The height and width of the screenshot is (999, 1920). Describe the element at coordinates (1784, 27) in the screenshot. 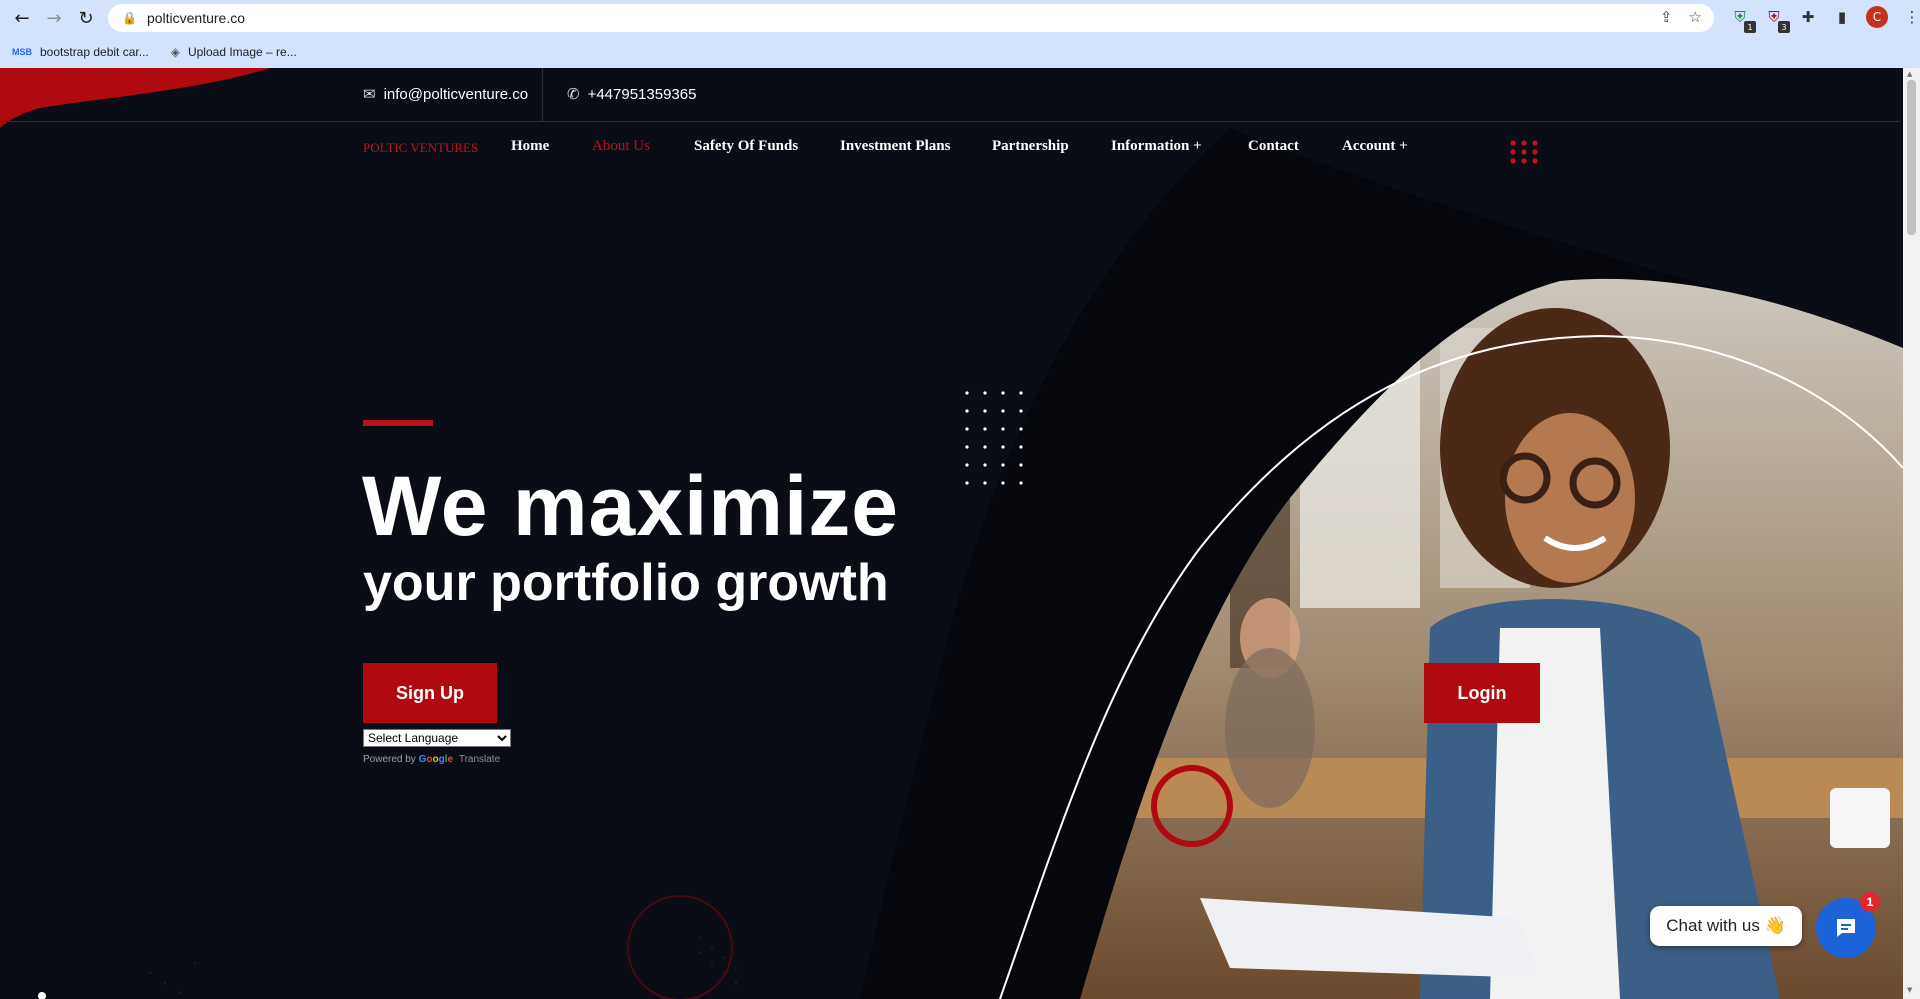

I see `extension-badge: 3` at that location.